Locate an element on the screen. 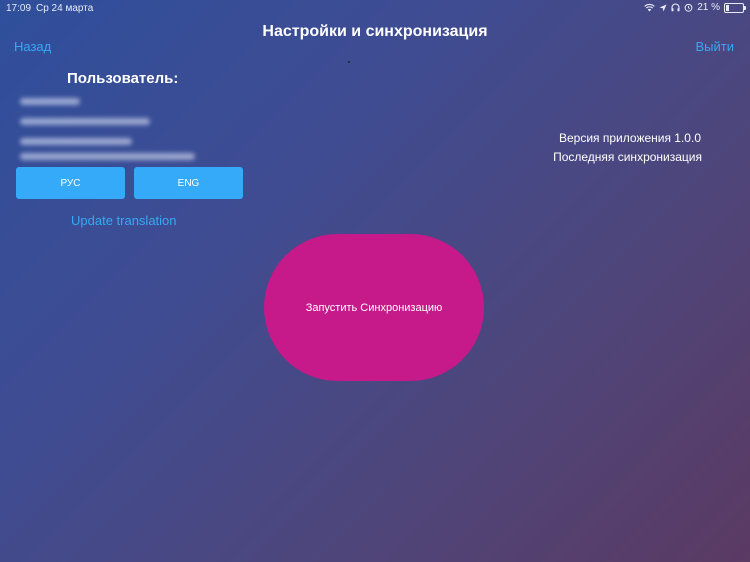 The height and width of the screenshot is (562, 750). logout-button: Выйти is located at coordinates (715, 46).